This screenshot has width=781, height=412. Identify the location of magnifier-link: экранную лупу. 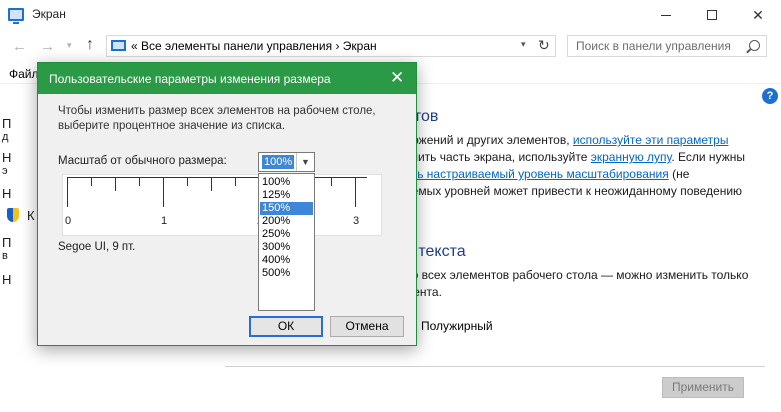
(631, 157).